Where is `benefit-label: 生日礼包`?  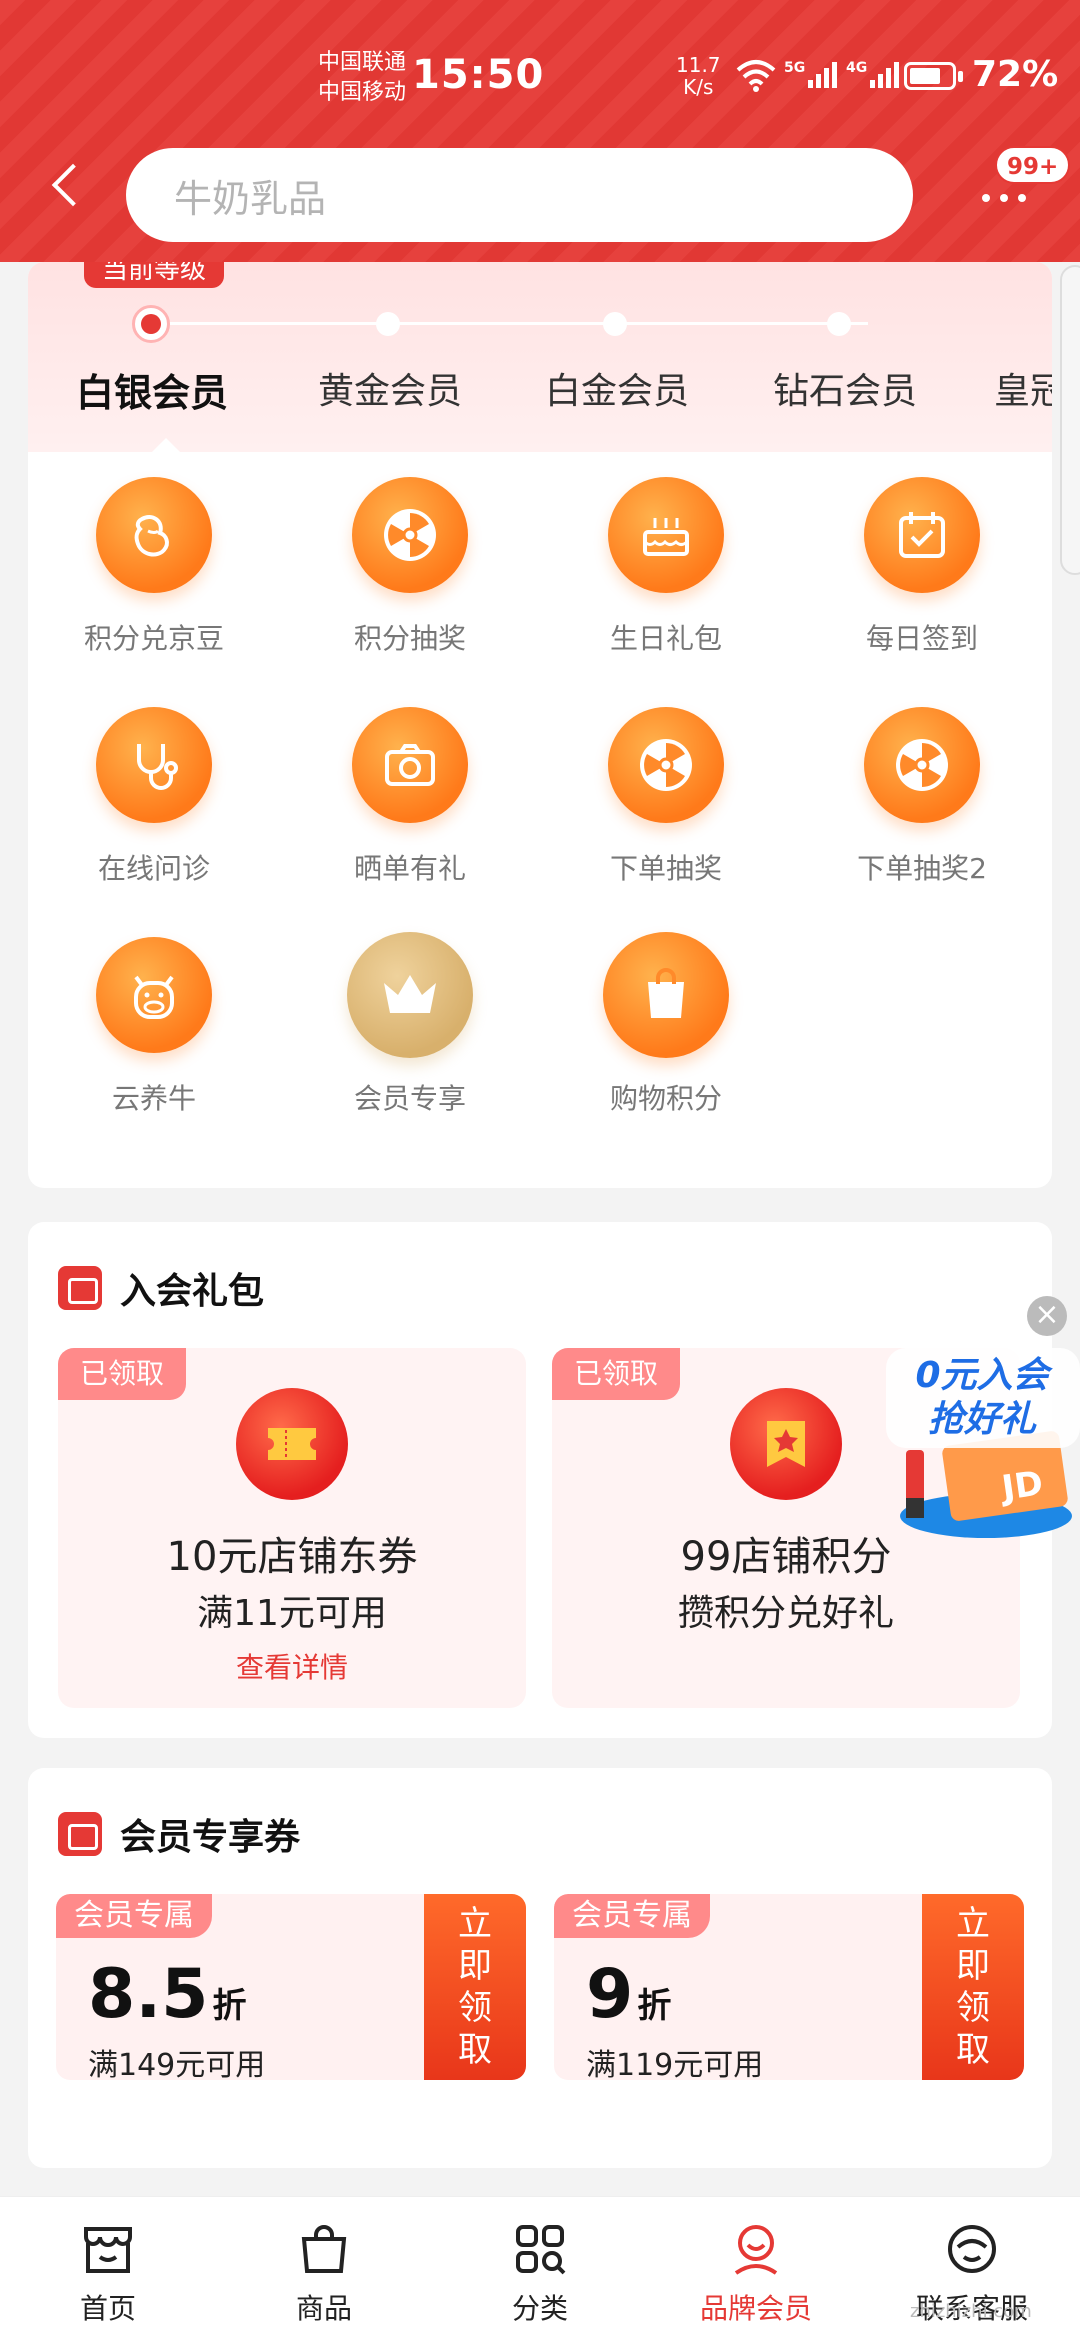
benefit-label: 生日礼包 is located at coordinates (665, 638).